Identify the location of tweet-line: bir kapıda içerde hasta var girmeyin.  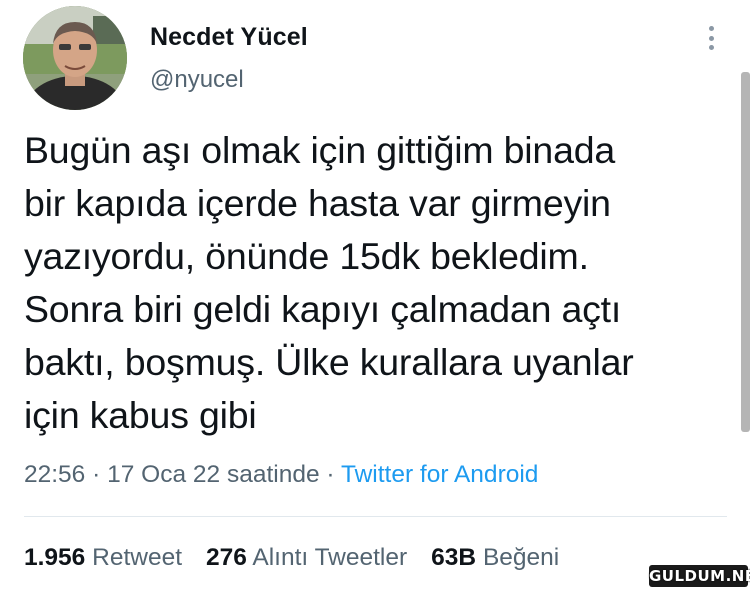
(317, 203).